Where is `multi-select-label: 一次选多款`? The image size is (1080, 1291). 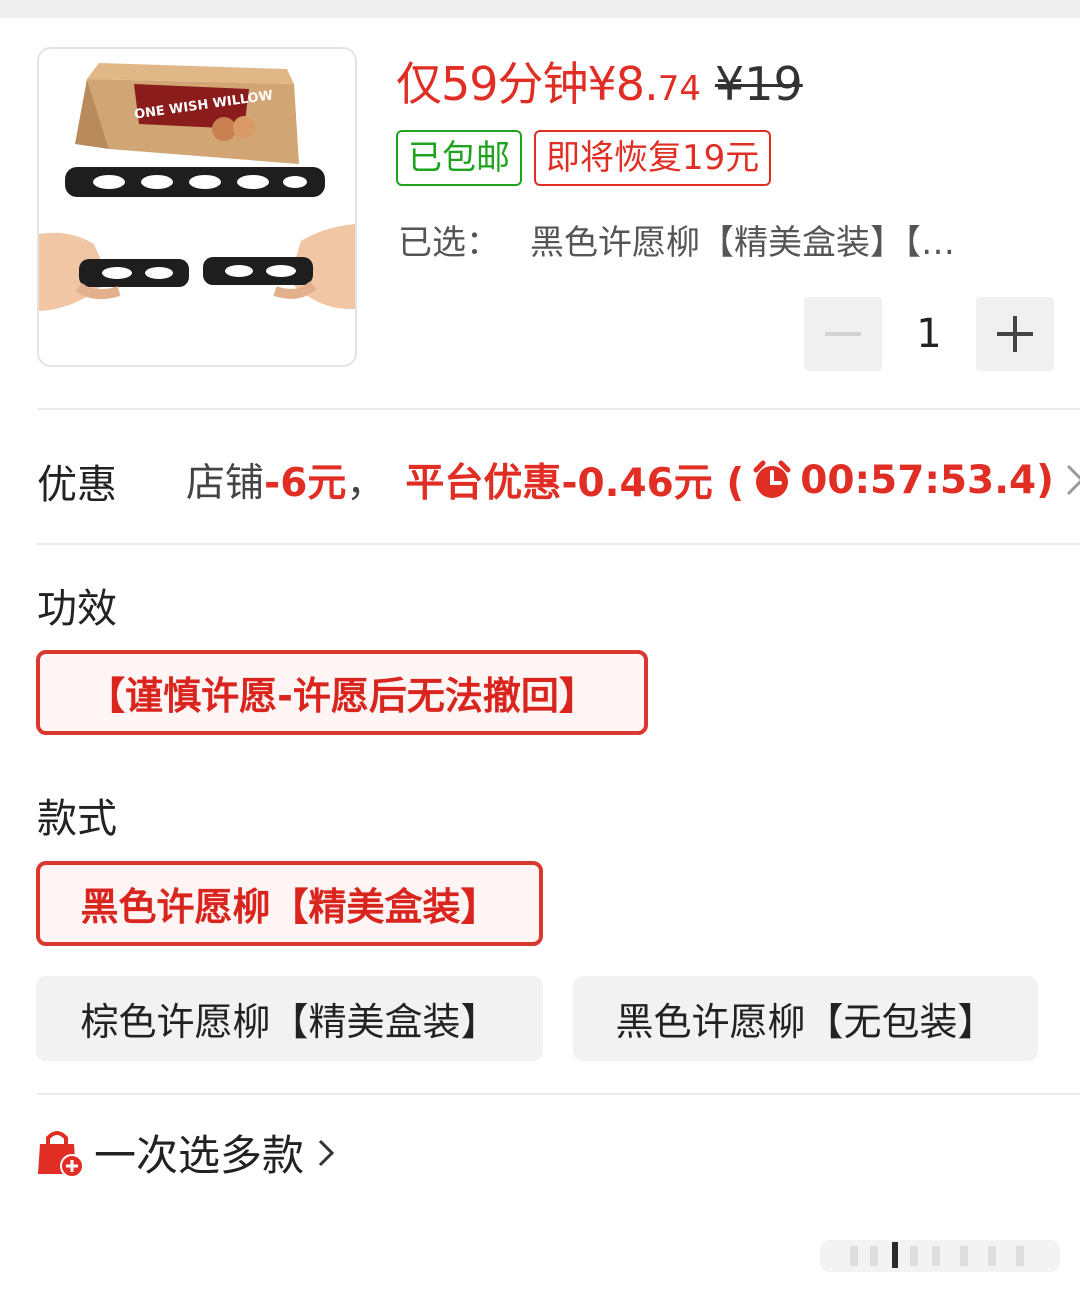
multi-select-label: 一次选多款 is located at coordinates (199, 1155).